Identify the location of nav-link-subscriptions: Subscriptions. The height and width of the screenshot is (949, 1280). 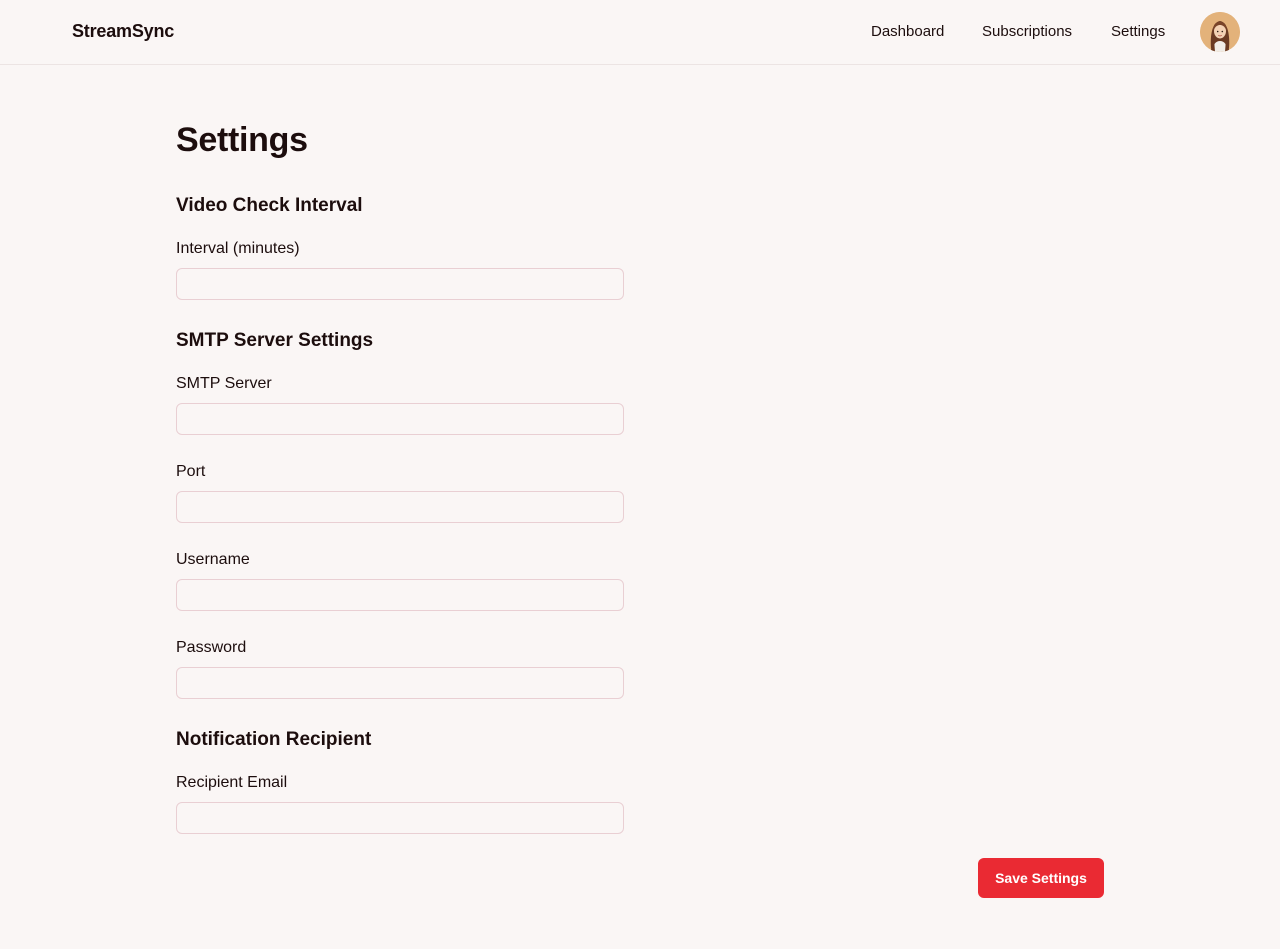
(1027, 31).